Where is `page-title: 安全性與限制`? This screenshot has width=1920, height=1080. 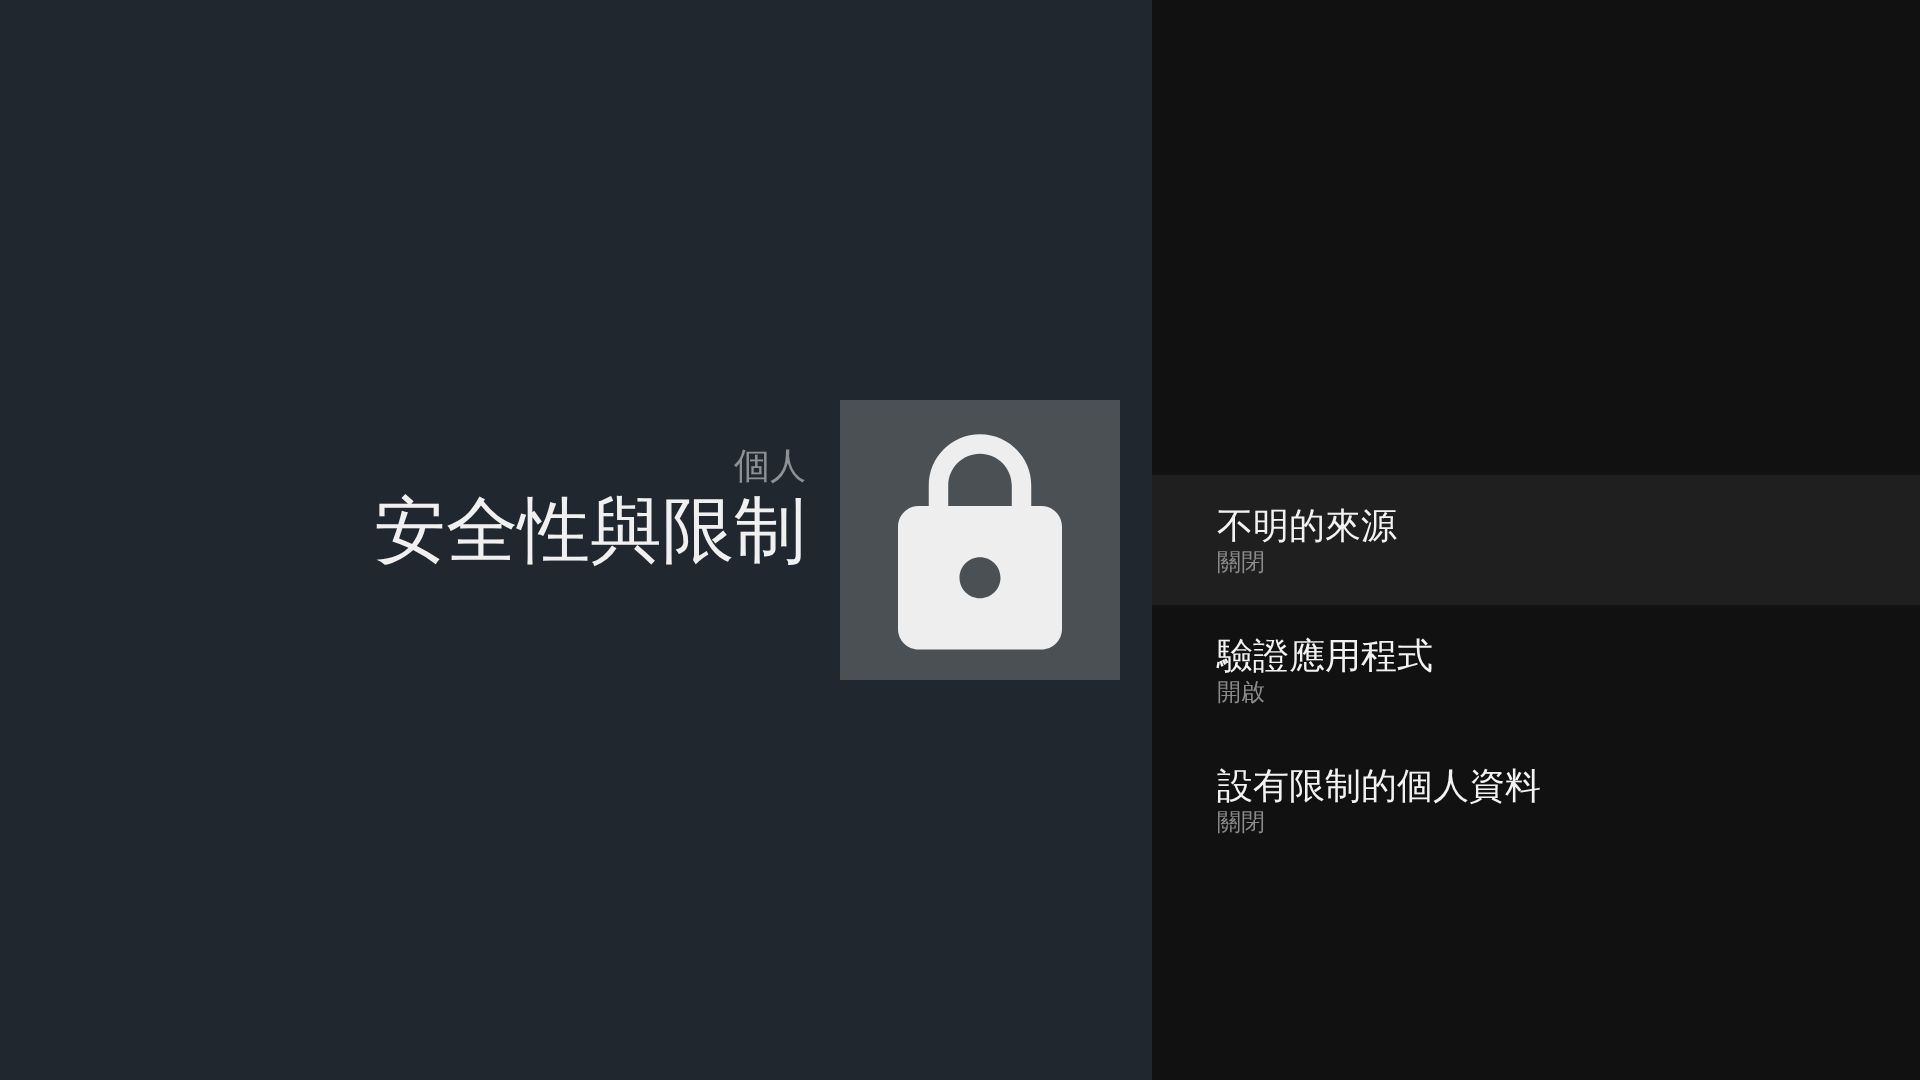
page-title: 安全性與限制 is located at coordinates (590, 530).